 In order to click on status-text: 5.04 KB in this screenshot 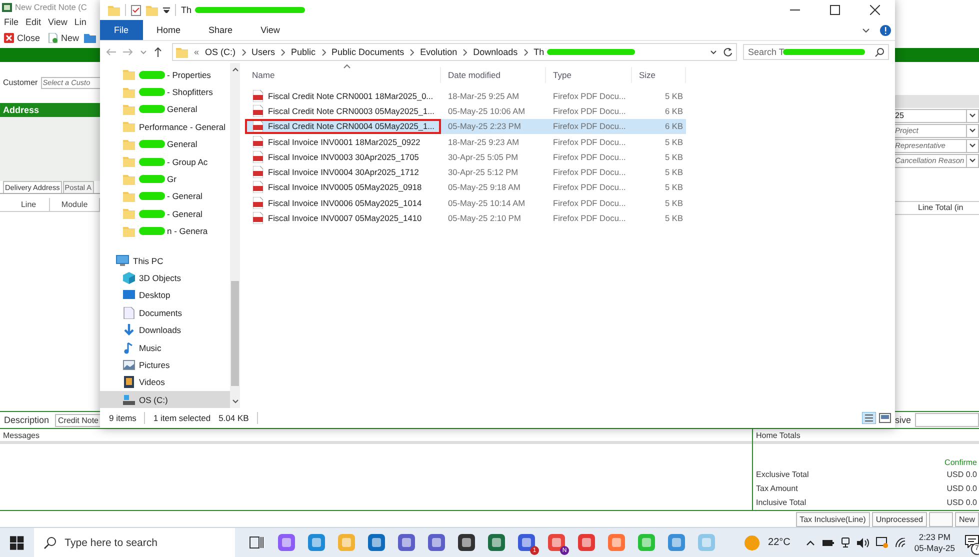, I will do `click(233, 418)`.